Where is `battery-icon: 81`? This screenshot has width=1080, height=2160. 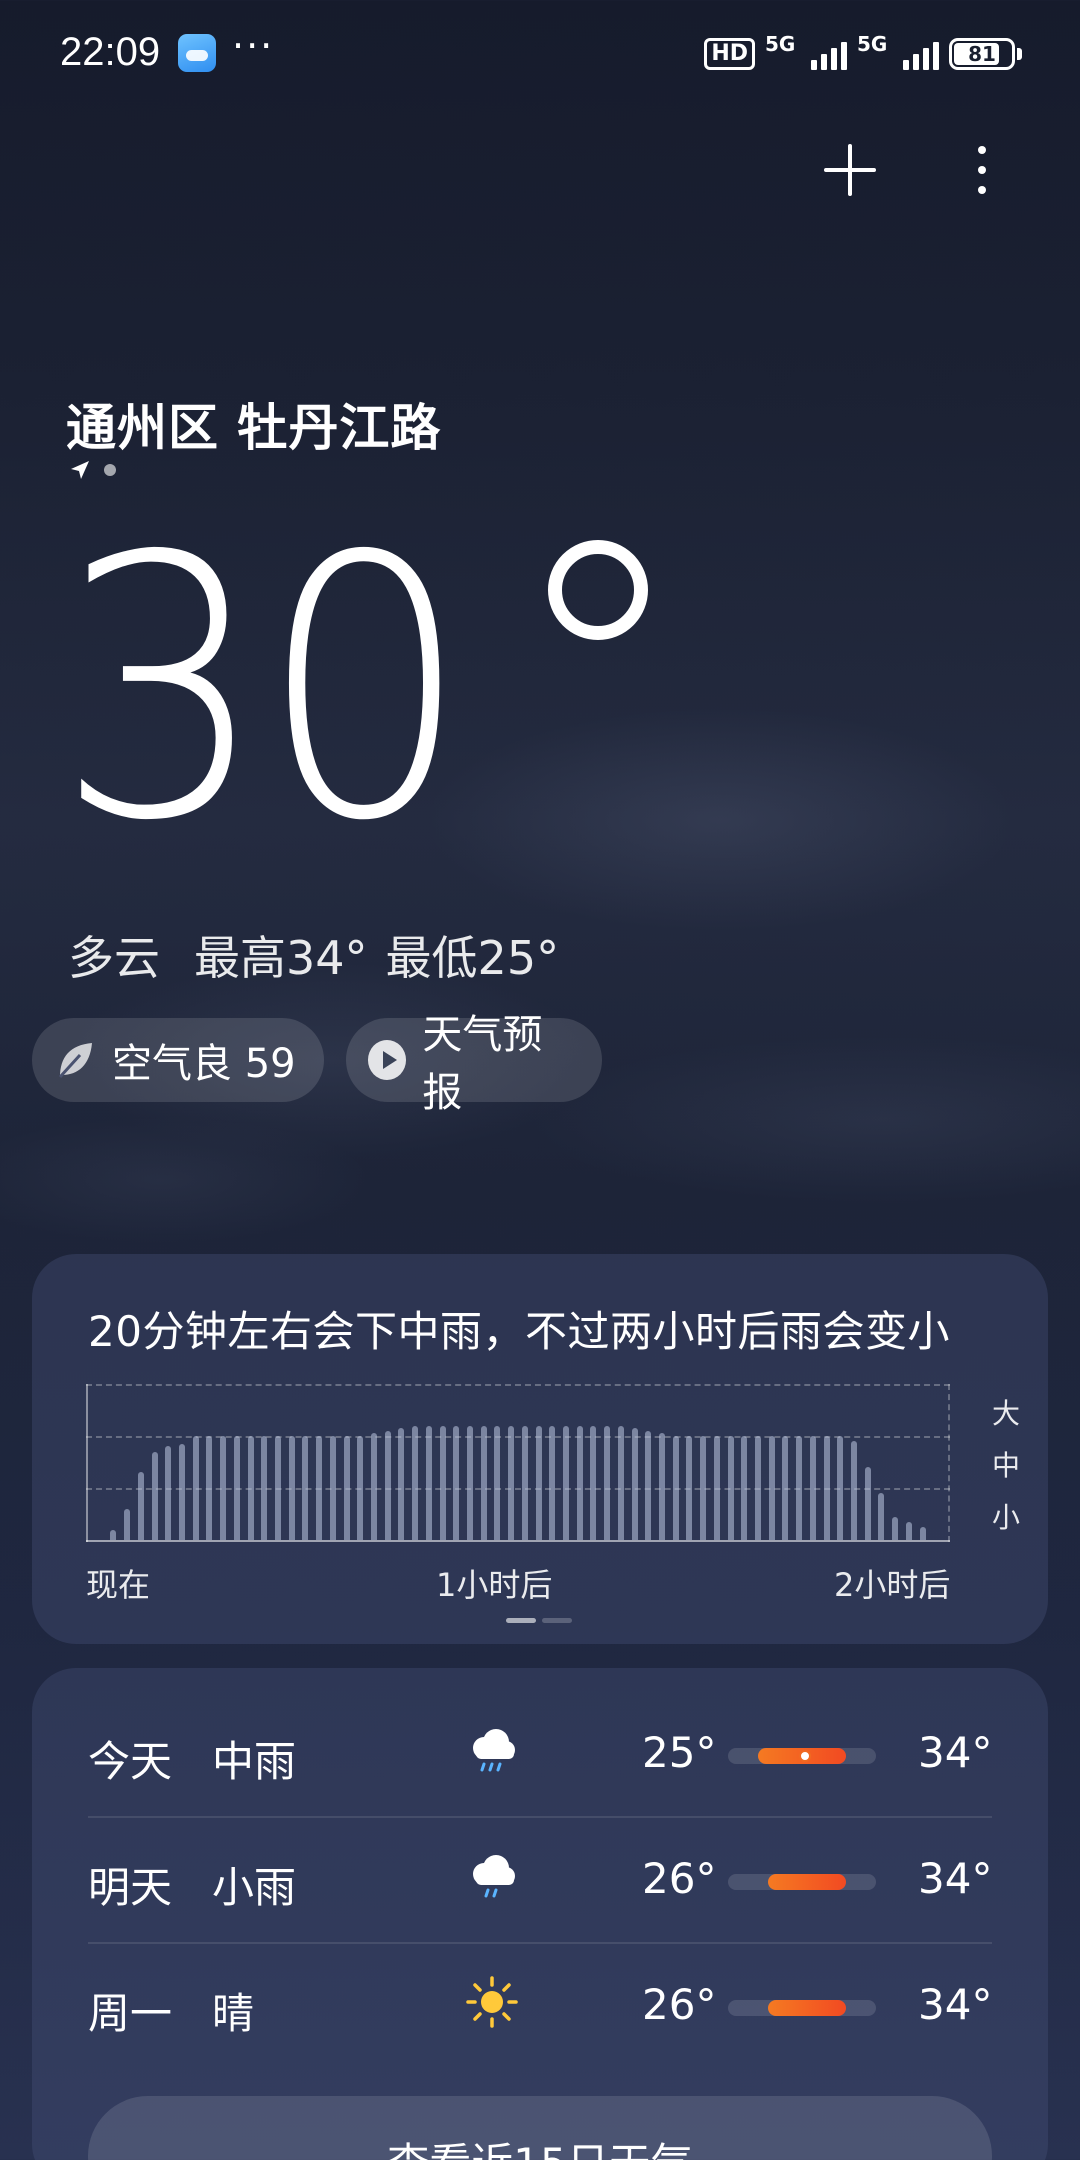
battery-icon: 81 is located at coordinates (985, 54).